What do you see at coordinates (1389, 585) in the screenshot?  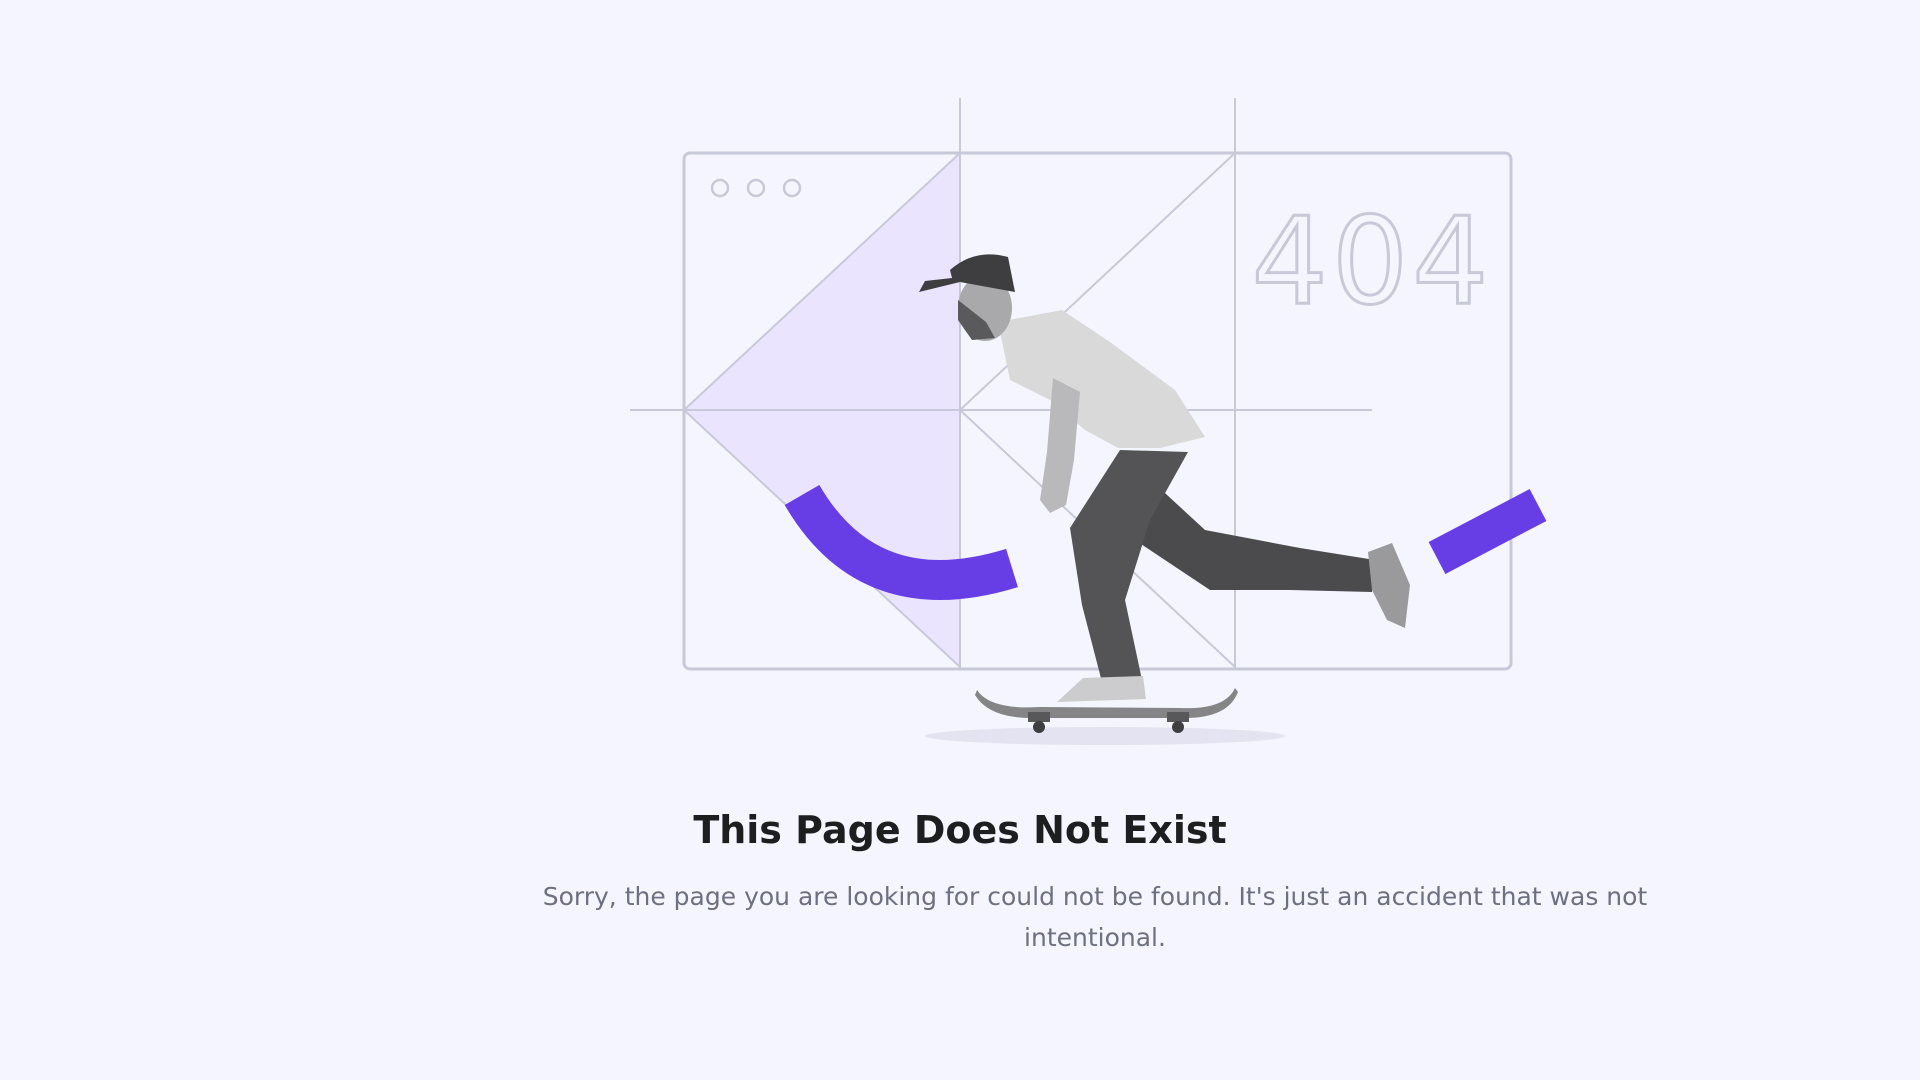 I see `skateboarder-back-shoe` at bounding box center [1389, 585].